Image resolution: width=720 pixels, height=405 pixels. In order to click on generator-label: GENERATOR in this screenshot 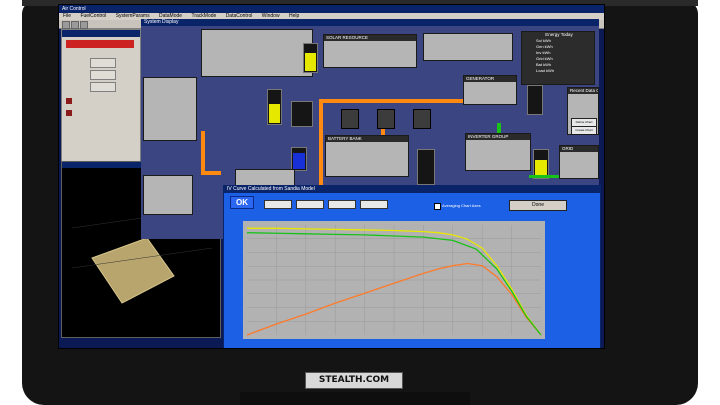, I will do `click(490, 79)`.